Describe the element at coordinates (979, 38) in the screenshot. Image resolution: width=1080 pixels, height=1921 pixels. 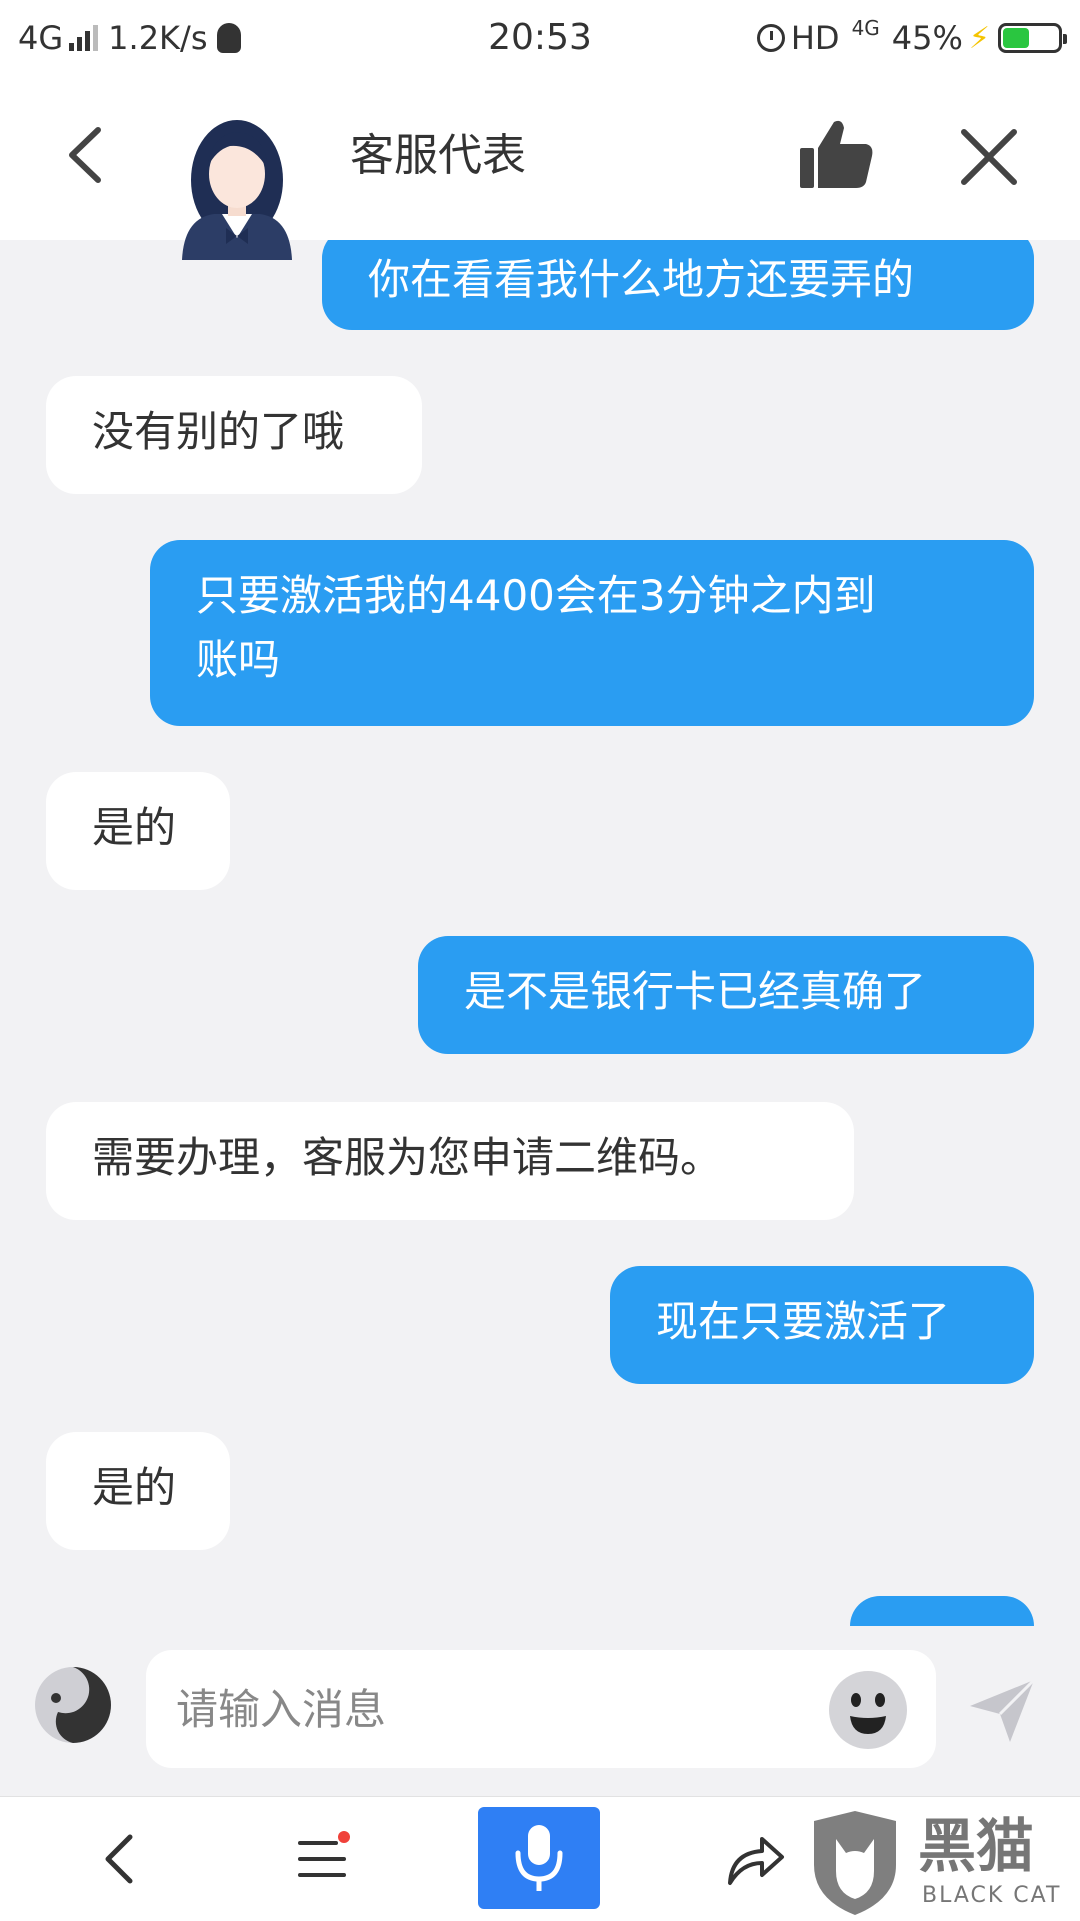
I see `charging-icon: ⚡` at that location.